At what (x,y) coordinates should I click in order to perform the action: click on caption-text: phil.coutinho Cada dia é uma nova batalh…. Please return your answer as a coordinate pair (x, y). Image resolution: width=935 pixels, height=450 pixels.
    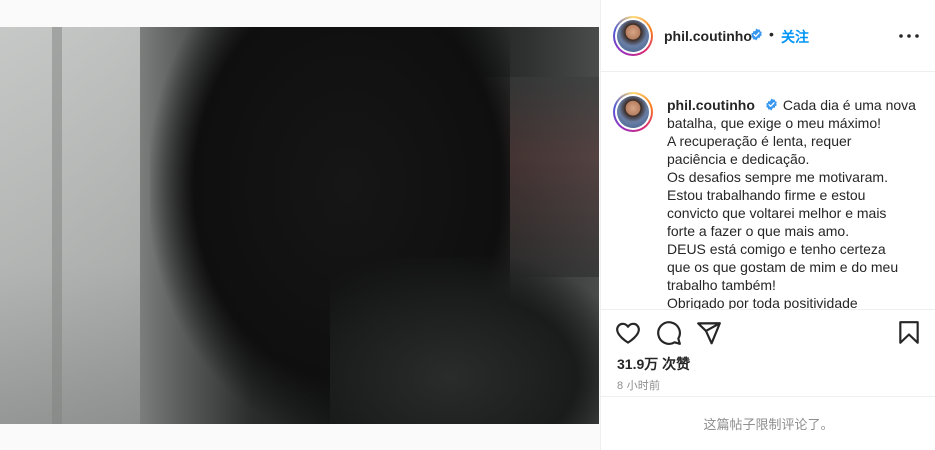
    Looking at the image, I should click on (794, 202).